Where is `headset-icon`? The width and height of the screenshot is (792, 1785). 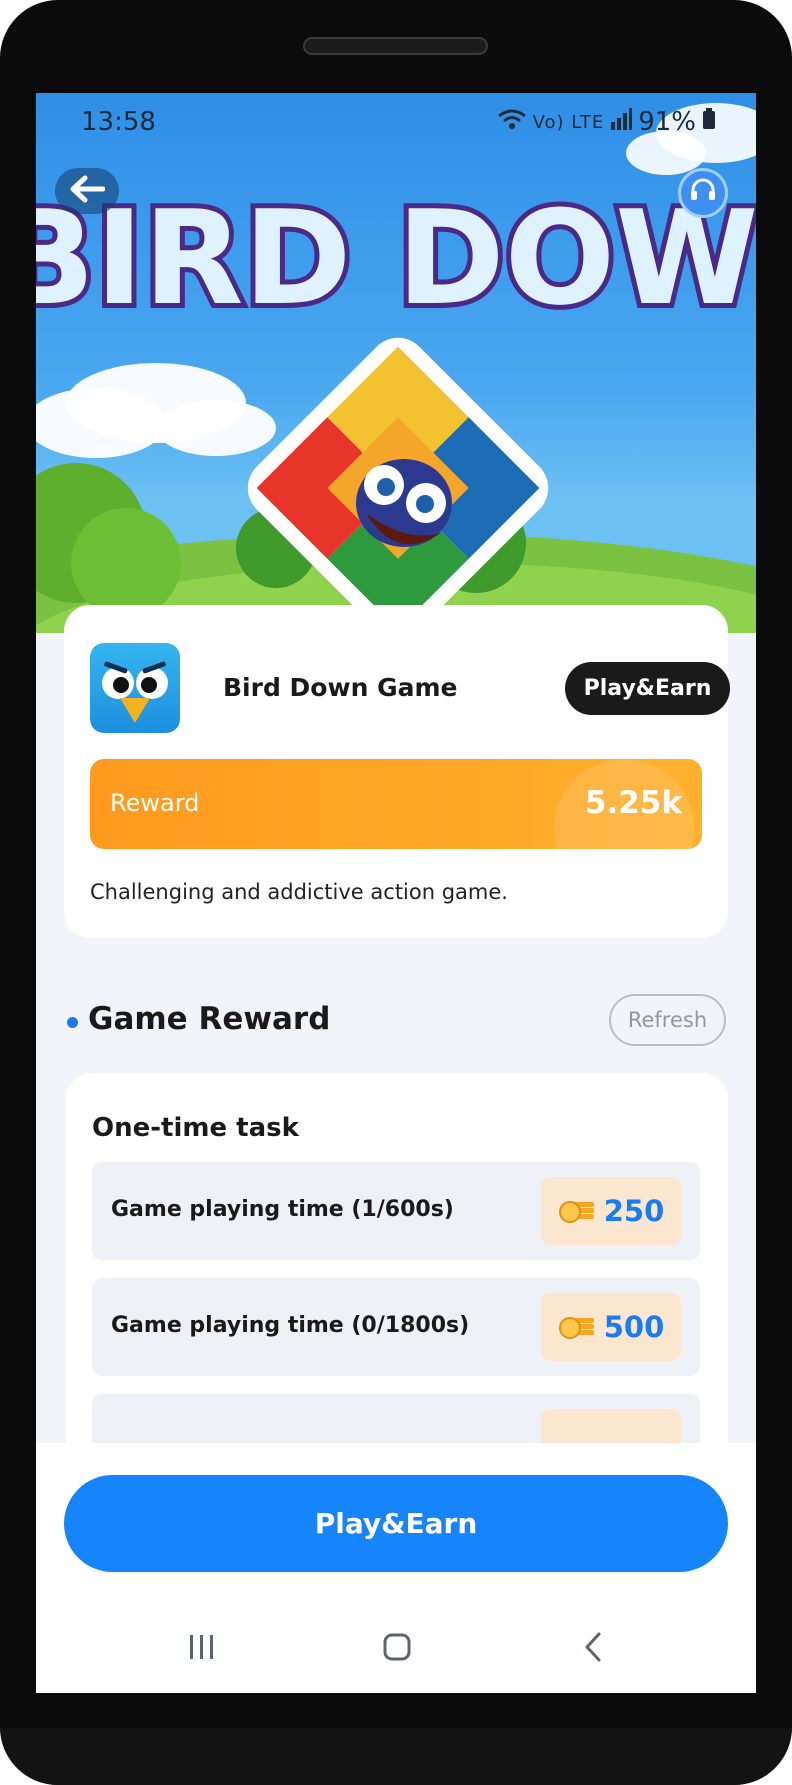 headset-icon is located at coordinates (703, 193).